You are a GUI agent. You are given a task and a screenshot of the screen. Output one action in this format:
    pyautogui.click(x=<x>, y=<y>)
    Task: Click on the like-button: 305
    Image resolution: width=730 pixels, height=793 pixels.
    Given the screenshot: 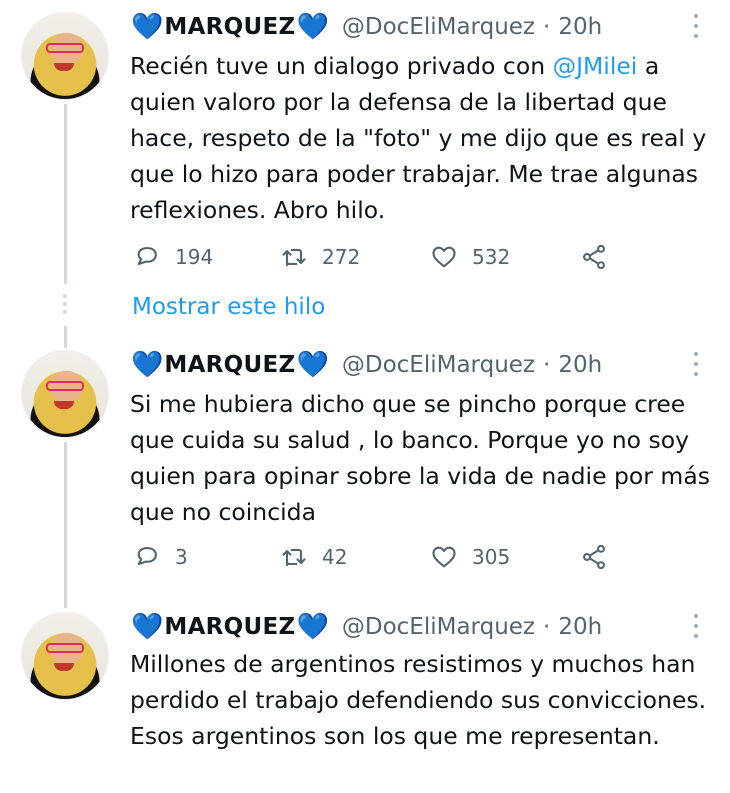 What is the action you would take?
    pyautogui.click(x=470, y=557)
    